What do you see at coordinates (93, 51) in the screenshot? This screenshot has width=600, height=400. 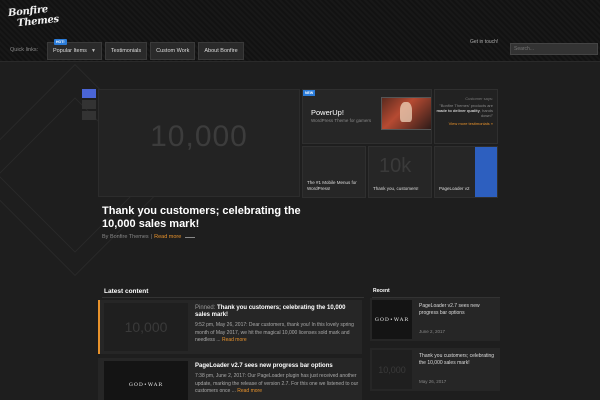 I see `chevron-down-icon: ▼` at bounding box center [93, 51].